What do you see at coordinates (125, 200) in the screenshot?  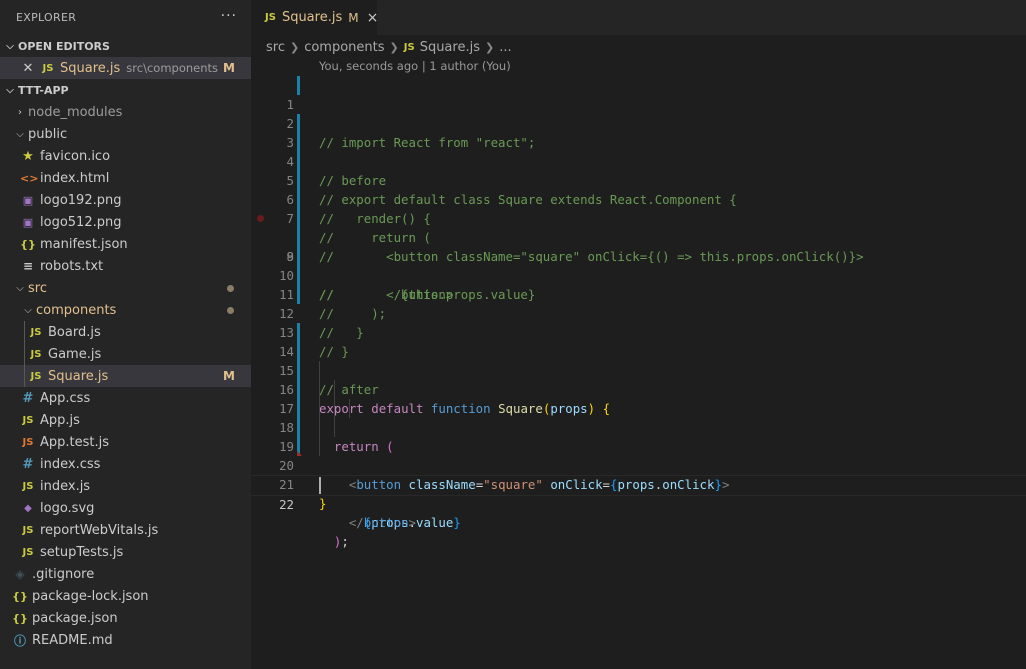 I see `file-item: ▣ logo192.png` at bounding box center [125, 200].